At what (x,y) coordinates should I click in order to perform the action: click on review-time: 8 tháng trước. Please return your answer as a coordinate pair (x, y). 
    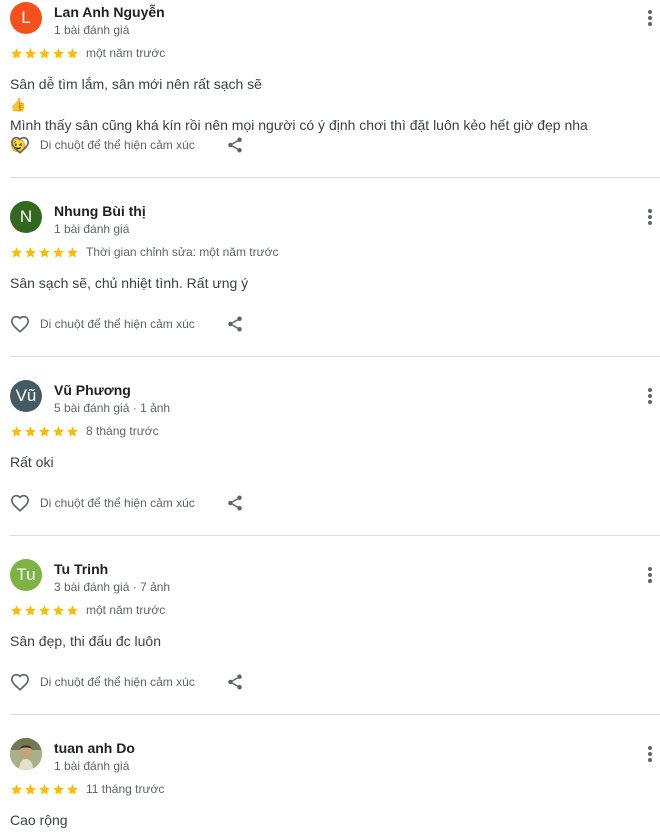
    Looking at the image, I should click on (122, 431).